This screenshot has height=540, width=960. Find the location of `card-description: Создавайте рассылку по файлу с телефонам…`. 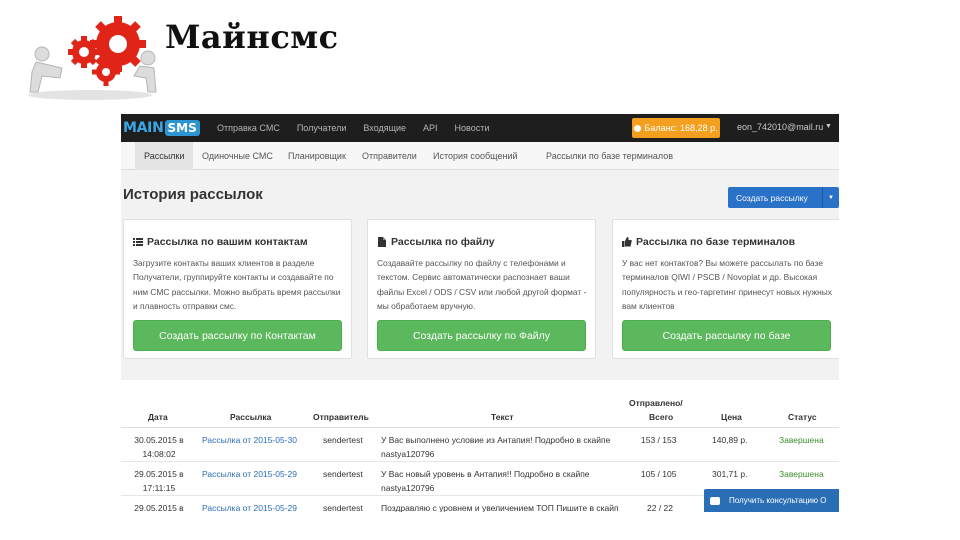

card-description: Создавайте рассылку по файлу с телефонам… is located at coordinates (482, 284).